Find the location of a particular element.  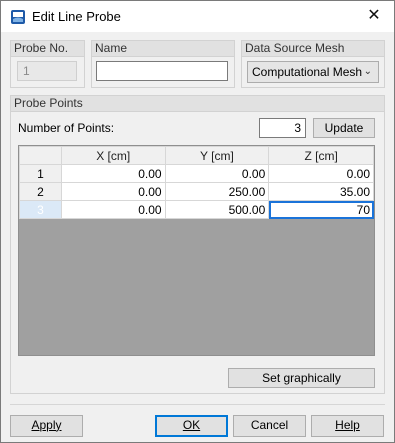

help-label: Help is located at coordinates (347, 425).